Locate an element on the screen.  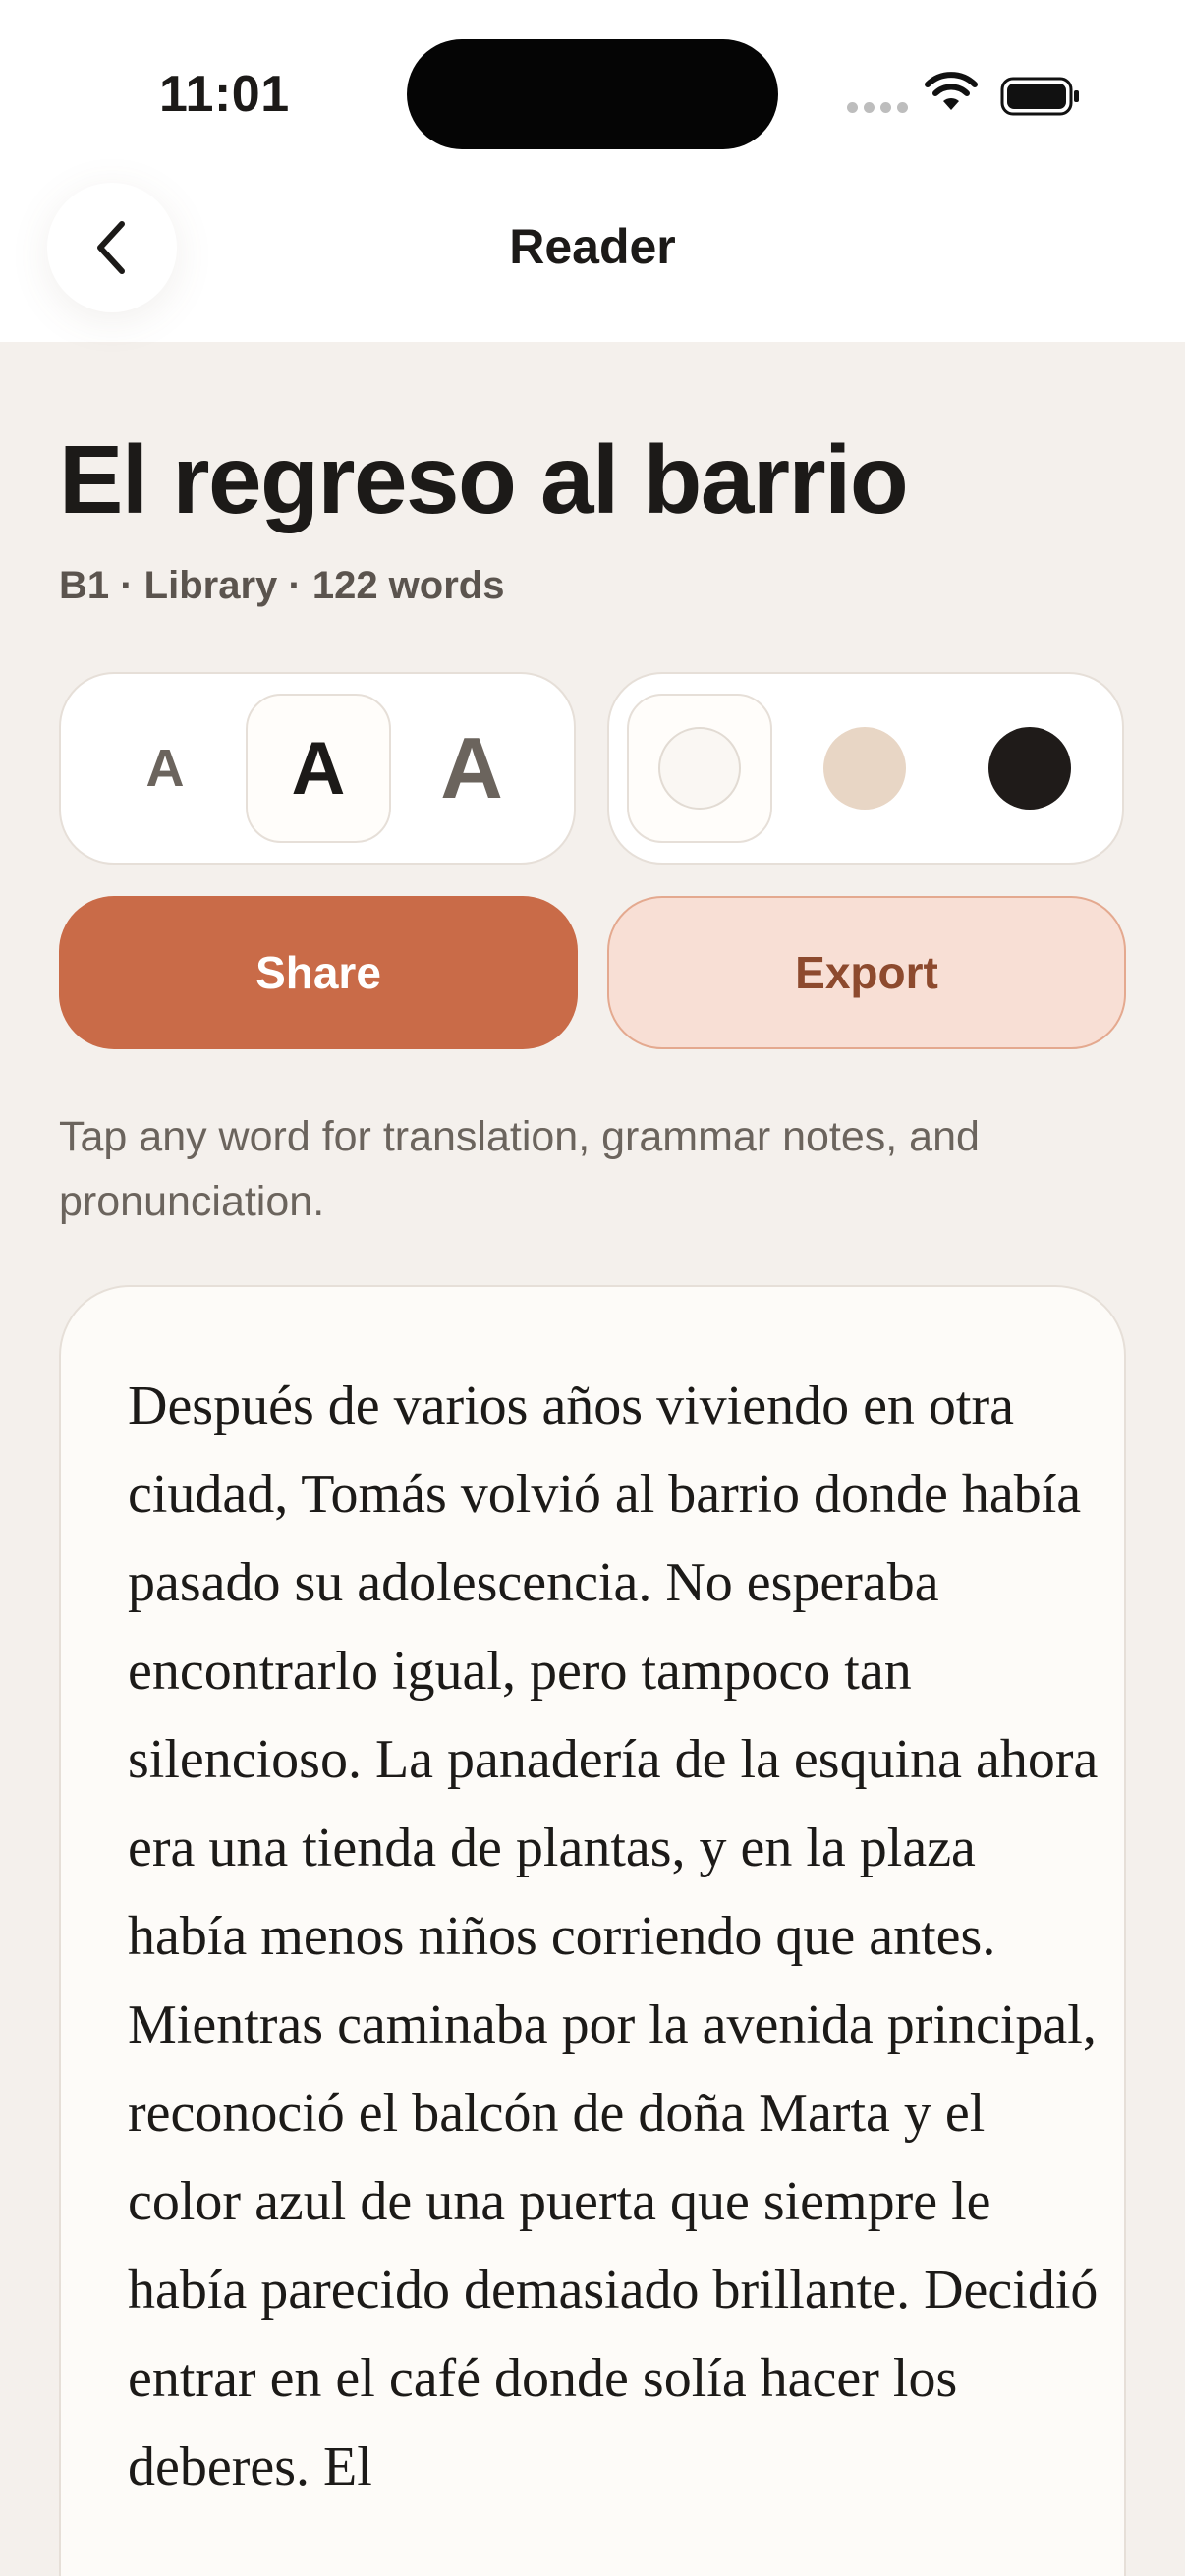
top-bar: 11:01 Reader is located at coordinates (592, 171).